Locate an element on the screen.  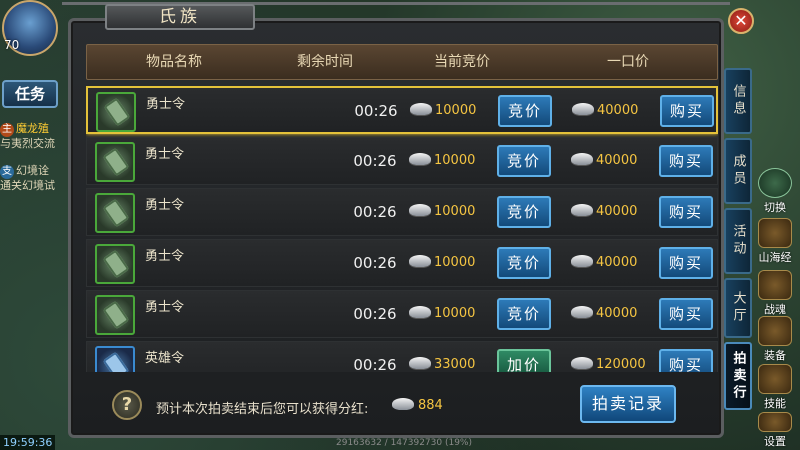
shanhaijing-label: 山海经 is located at coordinates (775, 257).